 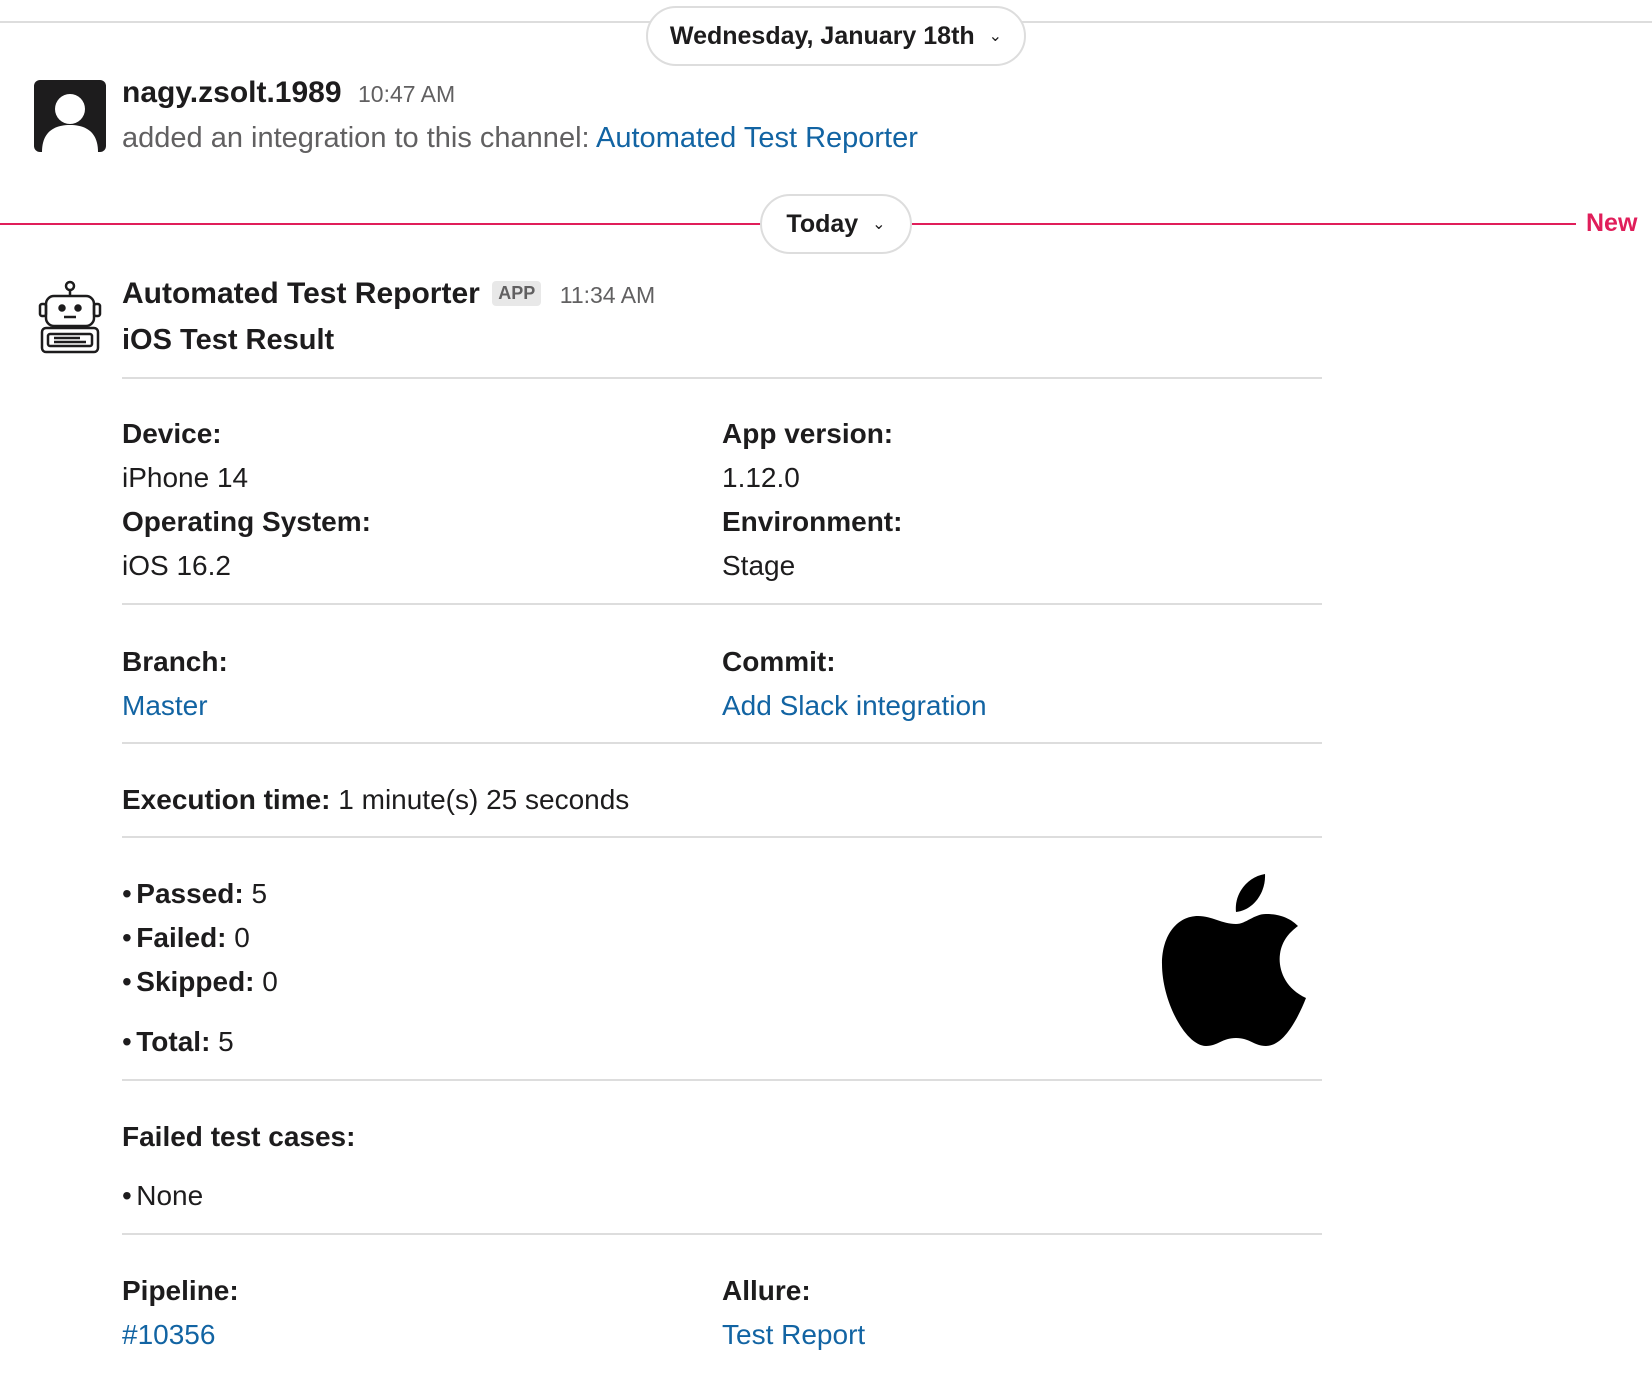 What do you see at coordinates (1612, 223) in the screenshot?
I see `new-label: New` at bounding box center [1612, 223].